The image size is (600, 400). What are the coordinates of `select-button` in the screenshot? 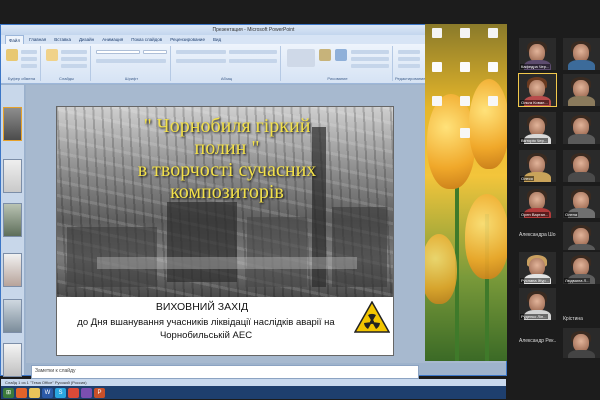 It's located at (409, 66).